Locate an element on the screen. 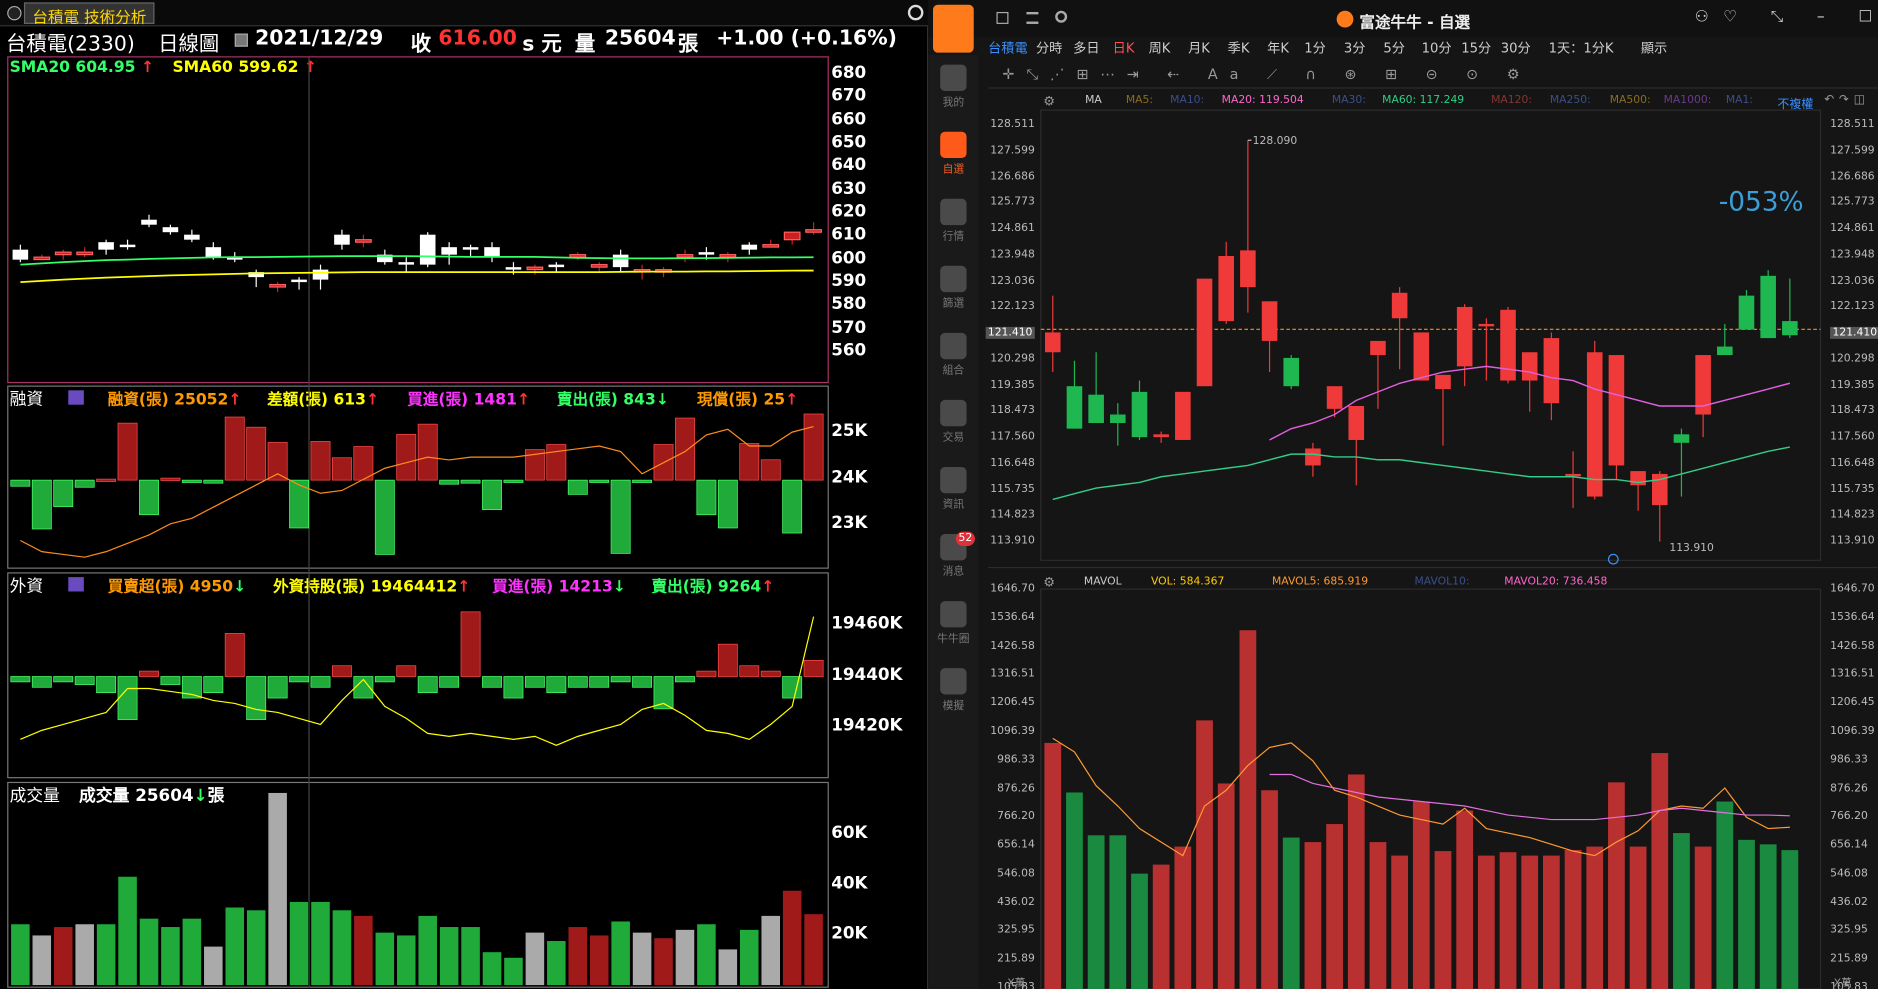  low-annotation: 113.910 is located at coordinates (1691, 547).